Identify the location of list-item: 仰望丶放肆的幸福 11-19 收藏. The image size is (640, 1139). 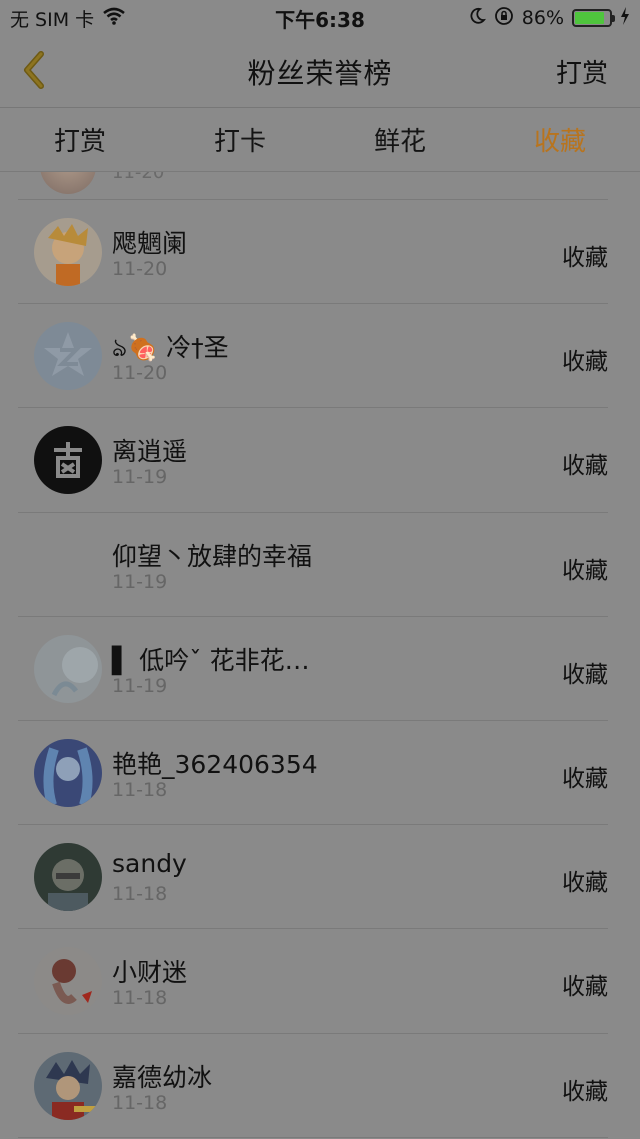
(313, 565).